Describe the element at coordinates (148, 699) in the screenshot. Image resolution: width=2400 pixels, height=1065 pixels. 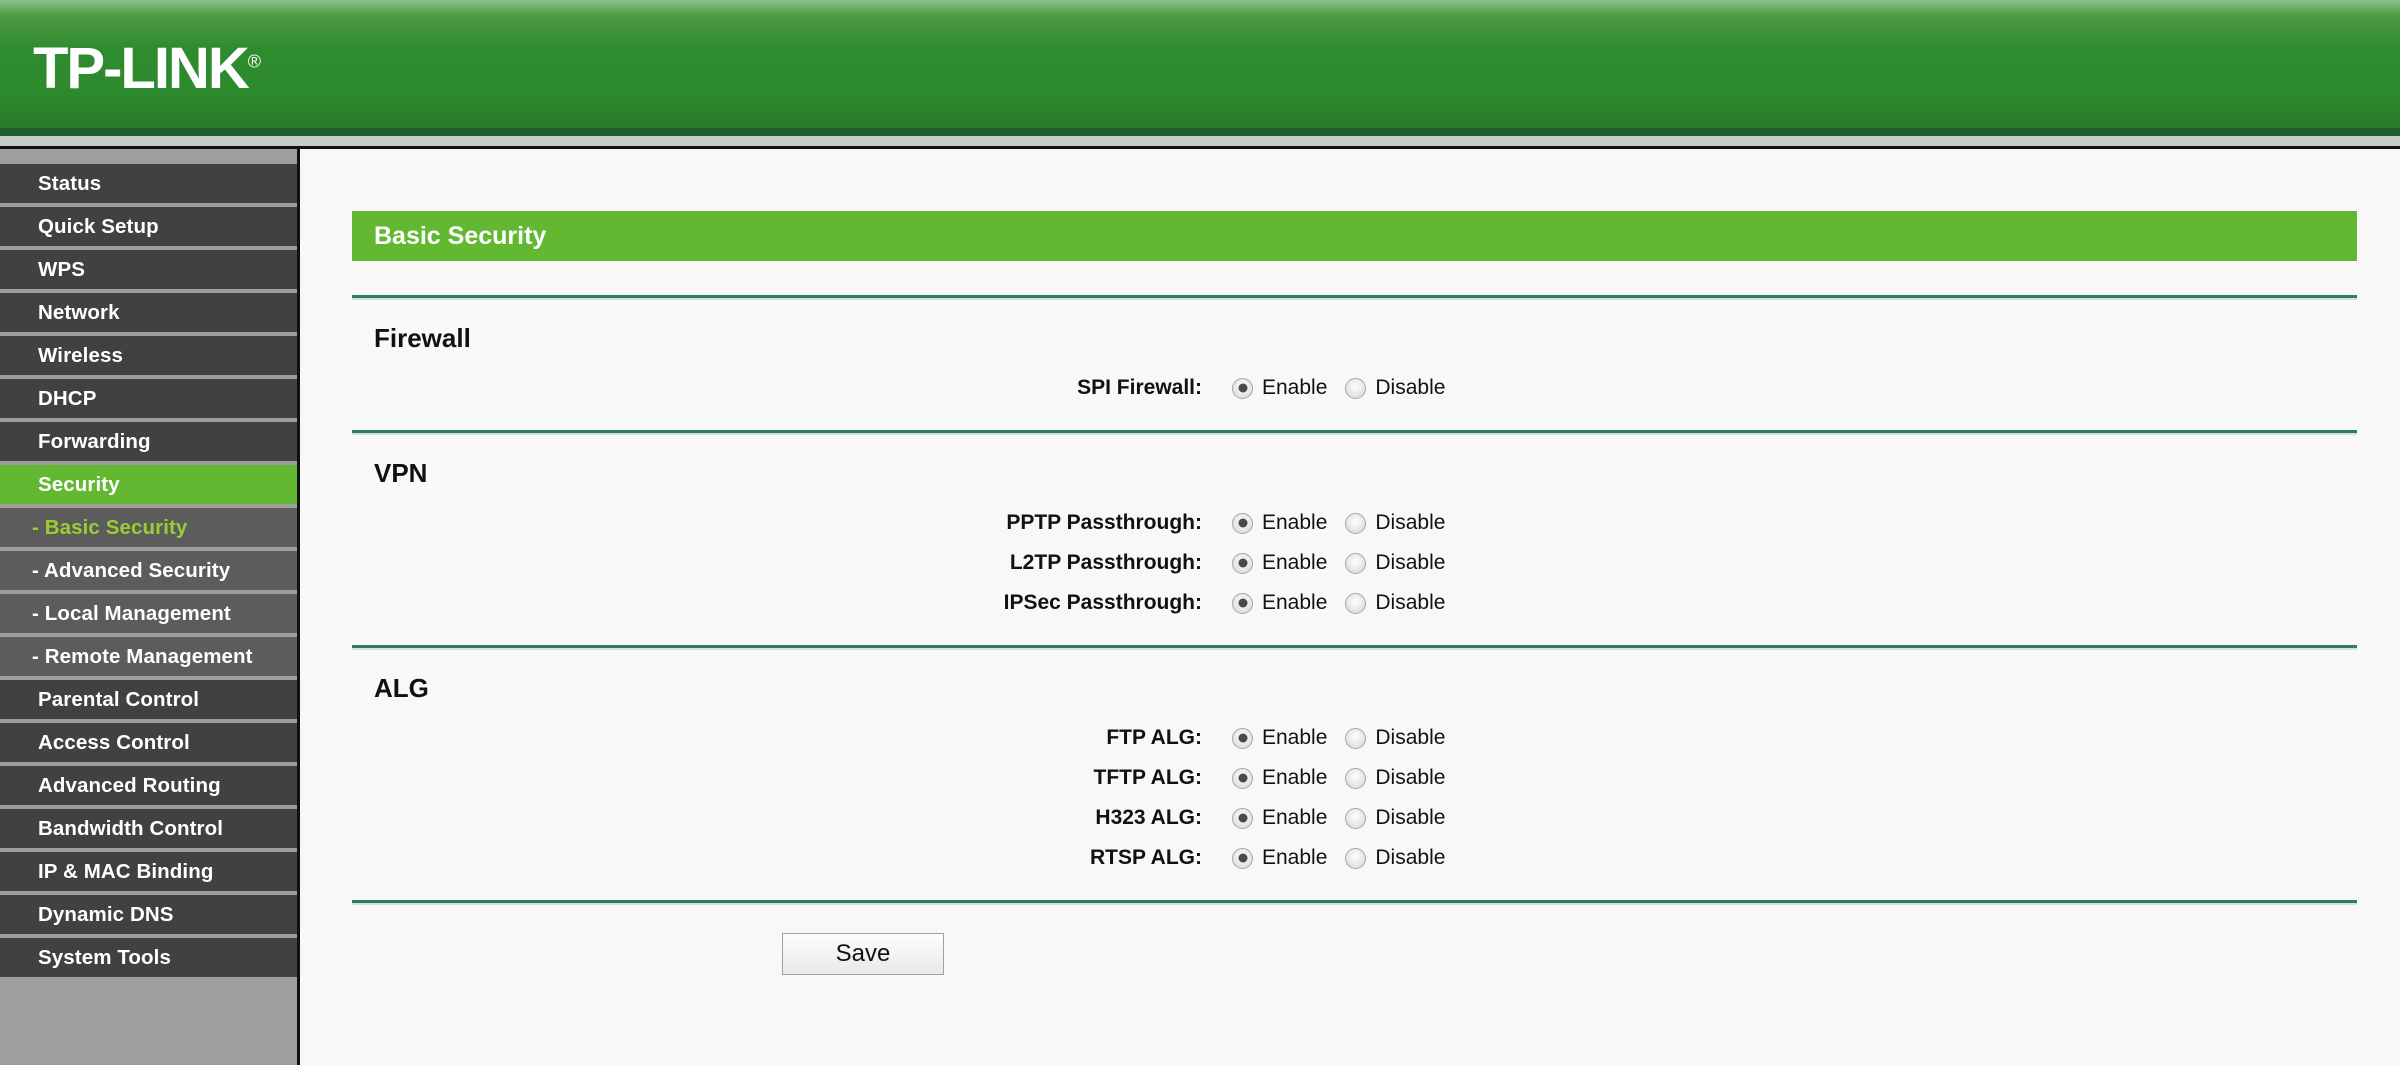
I see `sidebar-item-parental-control: Parental Control` at that location.